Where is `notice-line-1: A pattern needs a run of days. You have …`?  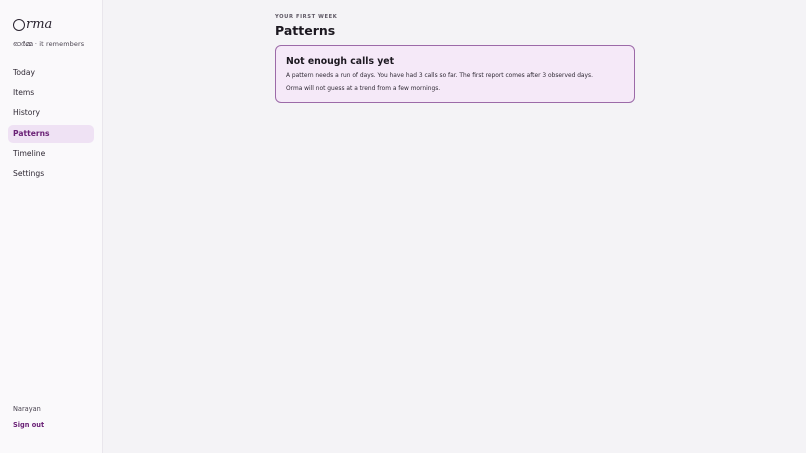
notice-line-1: A pattern needs a run of days. You have … is located at coordinates (439, 76).